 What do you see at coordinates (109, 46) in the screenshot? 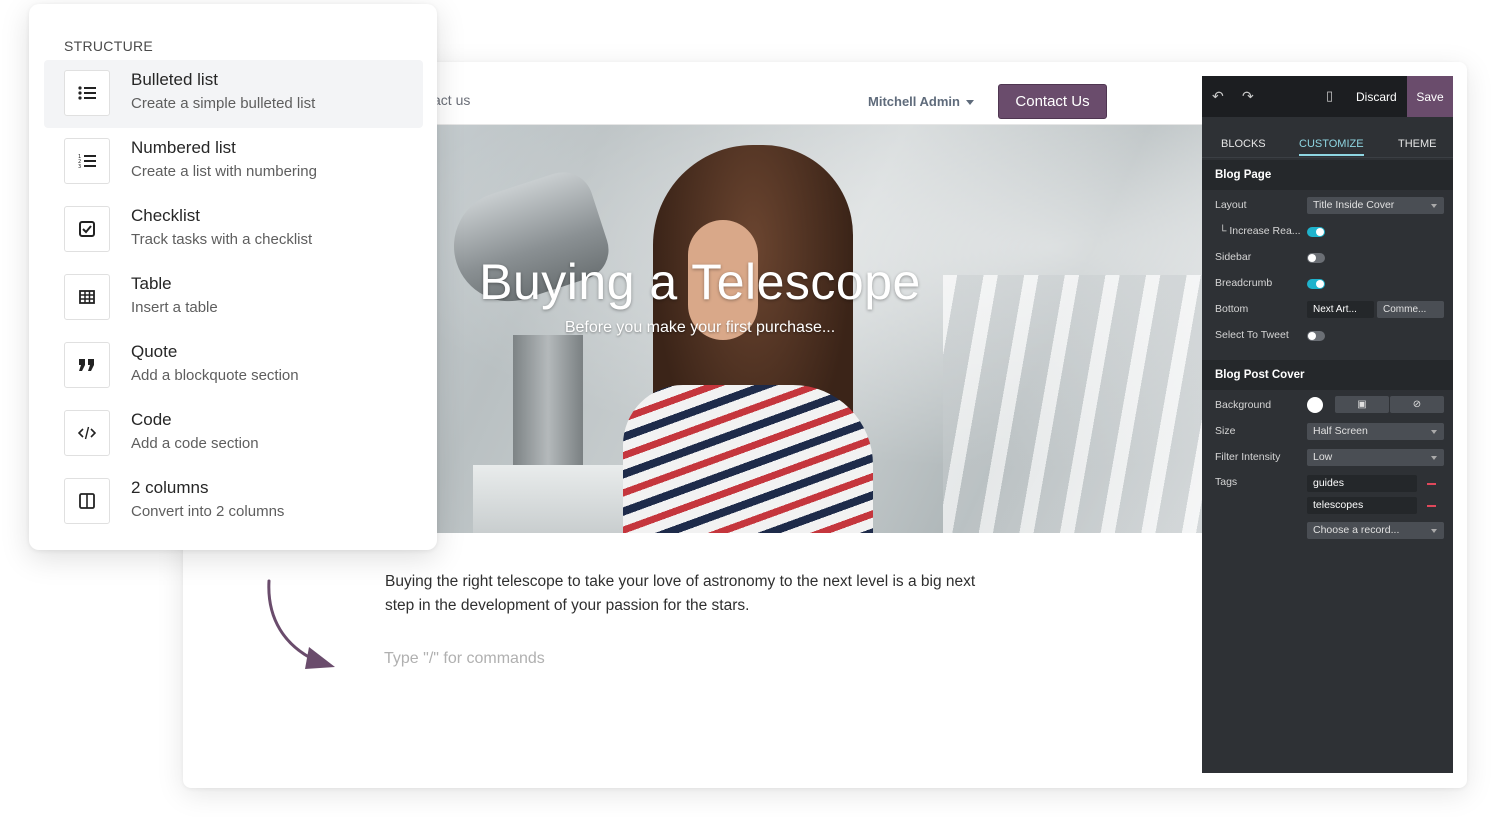
I see `palette-category-heading: STRUCTURE` at bounding box center [109, 46].